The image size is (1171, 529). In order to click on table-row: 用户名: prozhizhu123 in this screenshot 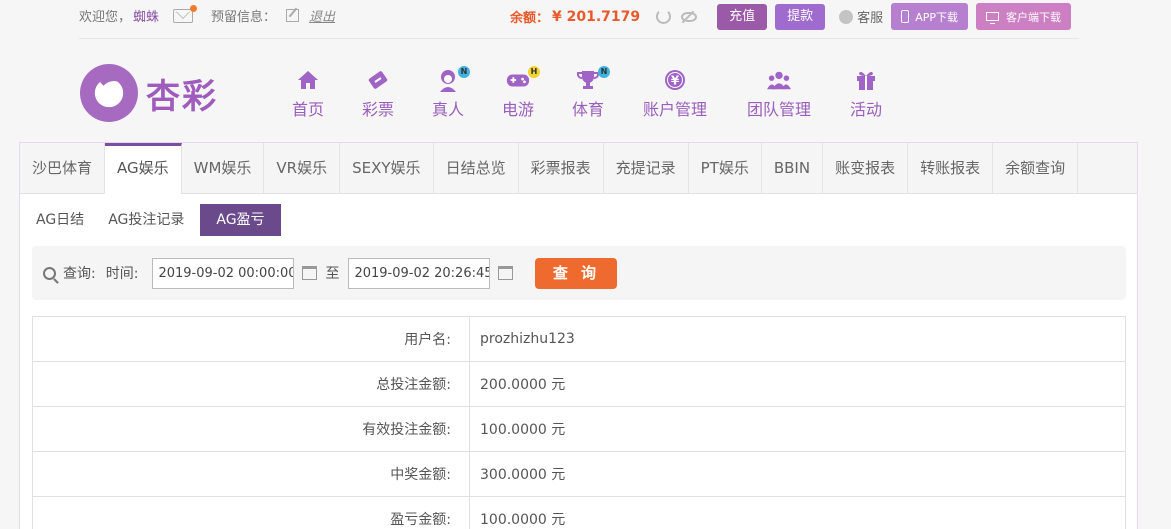, I will do `click(579, 339)`.